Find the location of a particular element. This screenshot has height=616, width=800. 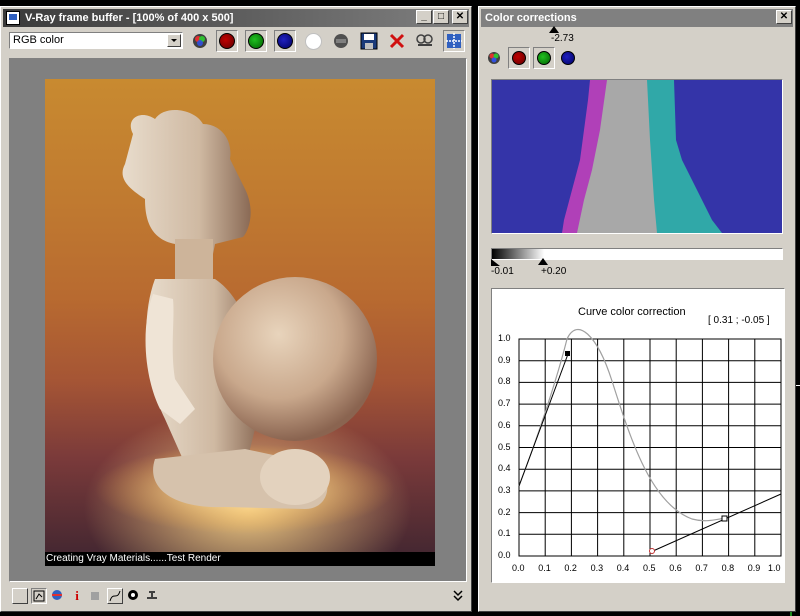

histogram is located at coordinates (637, 156).